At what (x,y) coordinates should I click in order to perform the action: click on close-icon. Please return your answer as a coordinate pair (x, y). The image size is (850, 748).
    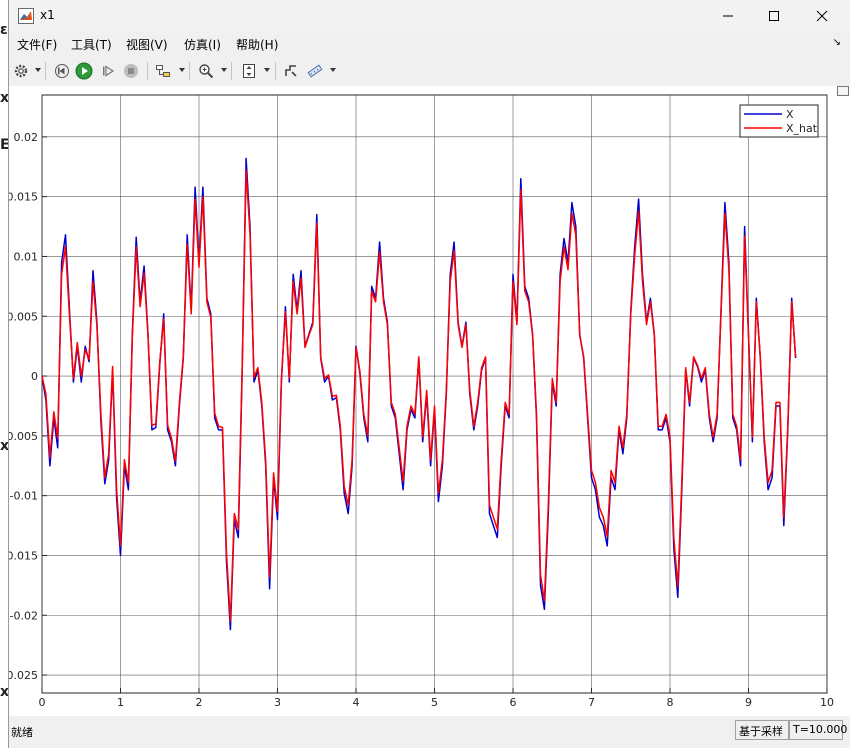
    Looking at the image, I should click on (822, 15).